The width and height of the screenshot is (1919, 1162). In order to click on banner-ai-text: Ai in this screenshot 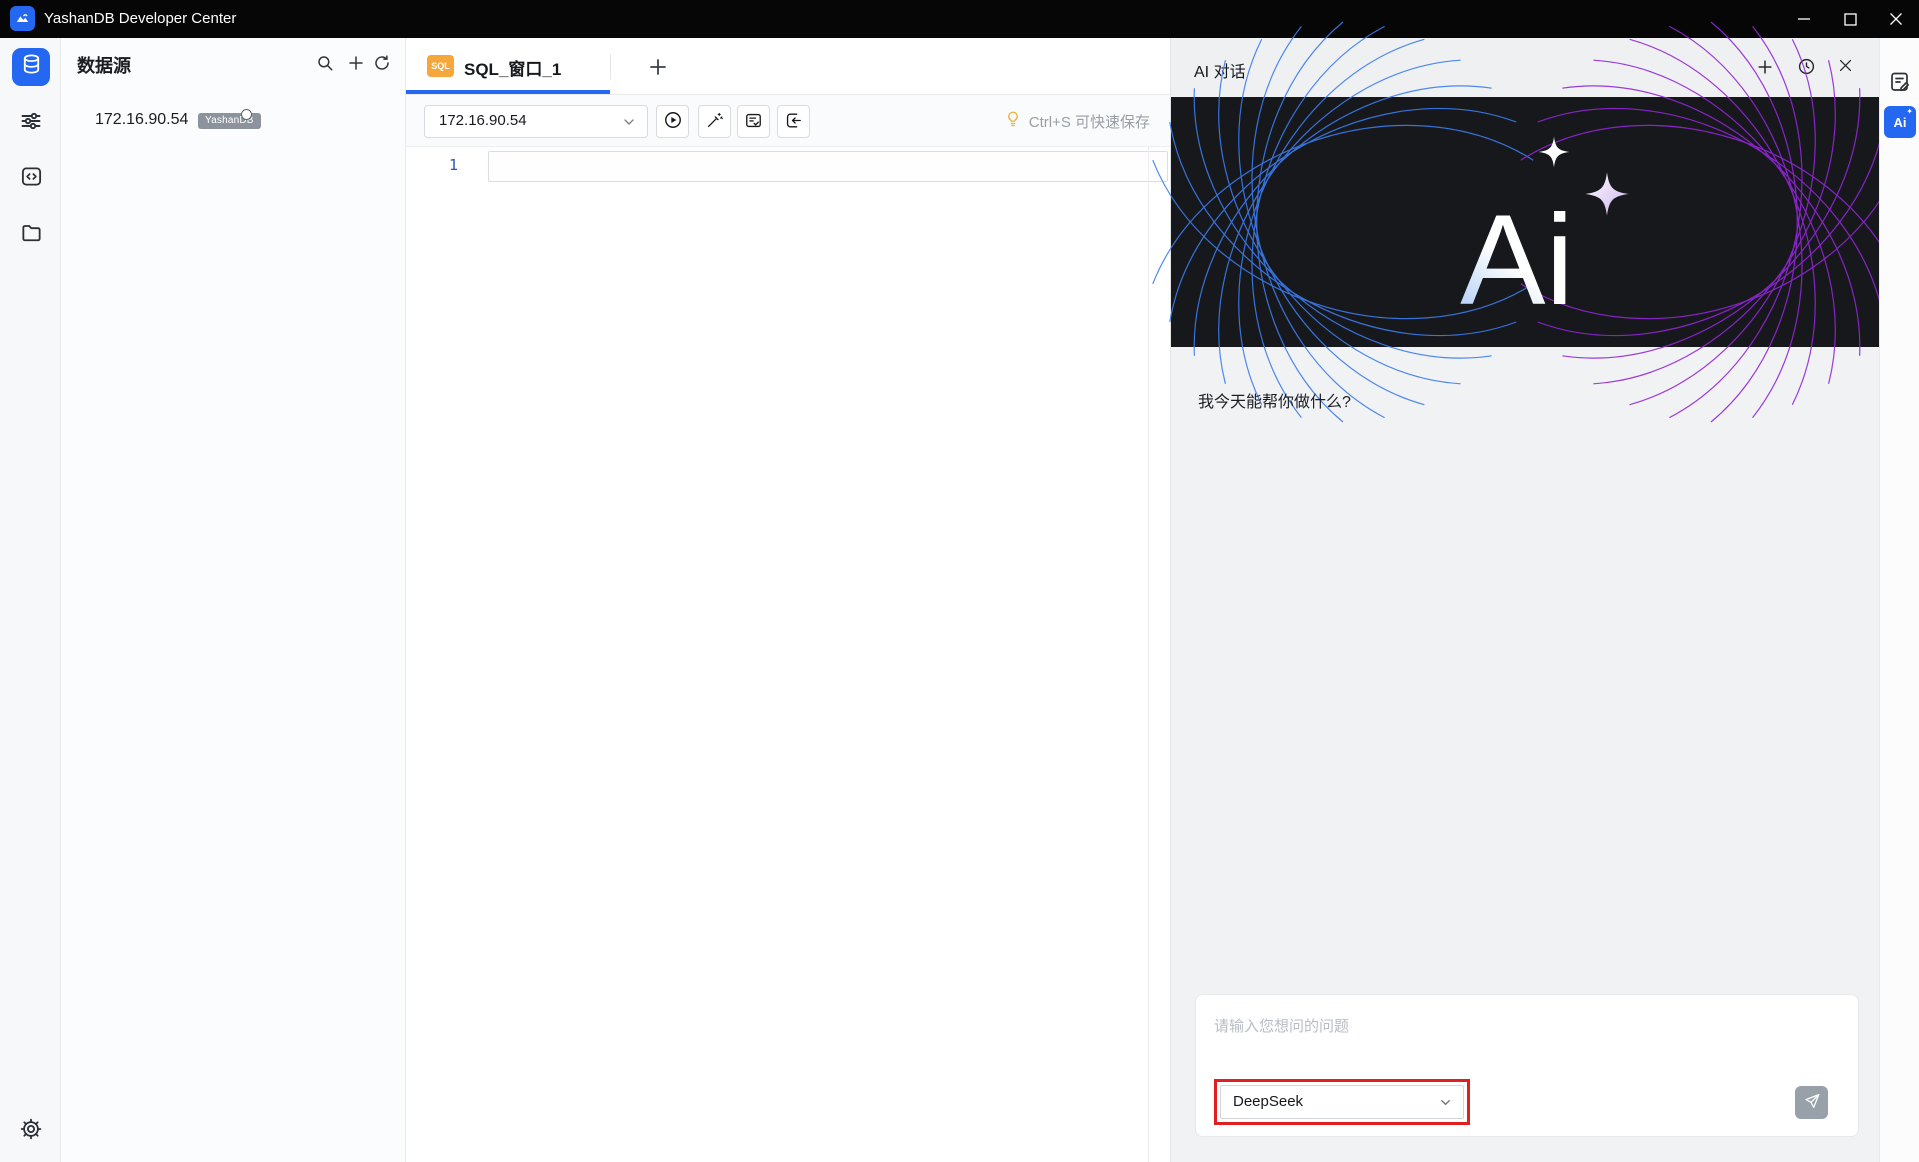, I will do `click(1517, 260)`.